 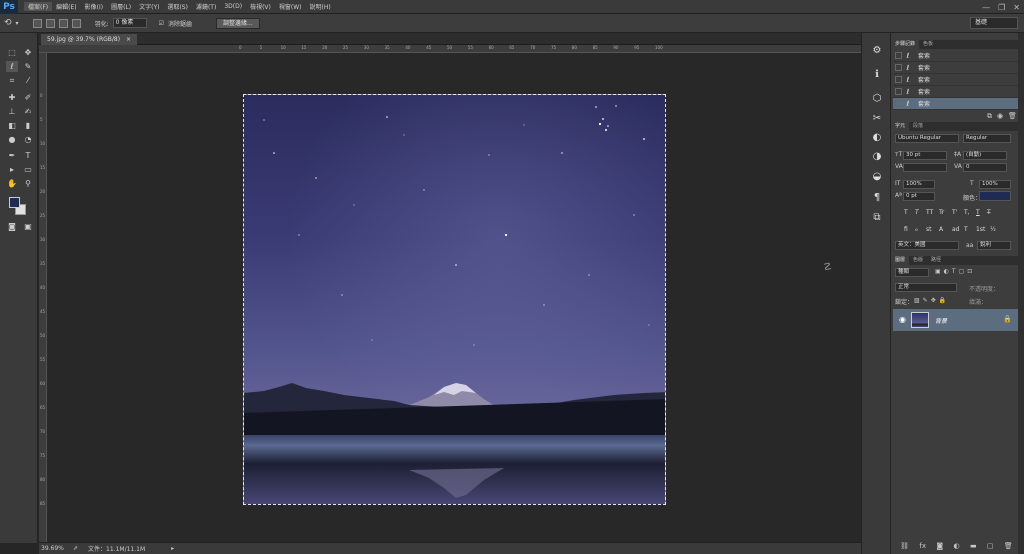 What do you see at coordinates (28, 155) in the screenshot?
I see `type-tool-icon: T` at bounding box center [28, 155].